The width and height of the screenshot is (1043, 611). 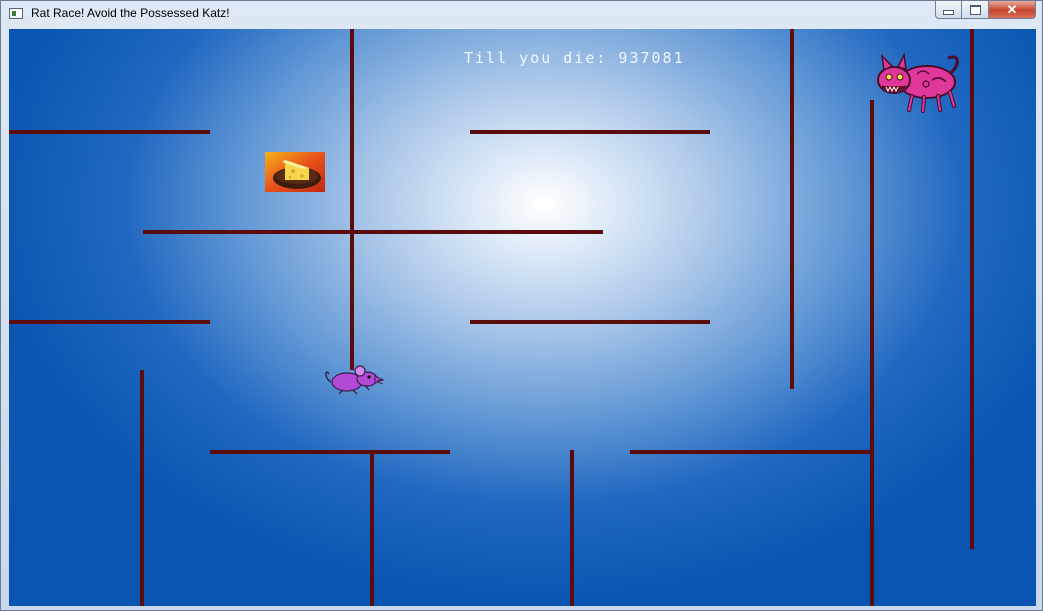 I want to click on cheese-icon, so click(x=295, y=172).